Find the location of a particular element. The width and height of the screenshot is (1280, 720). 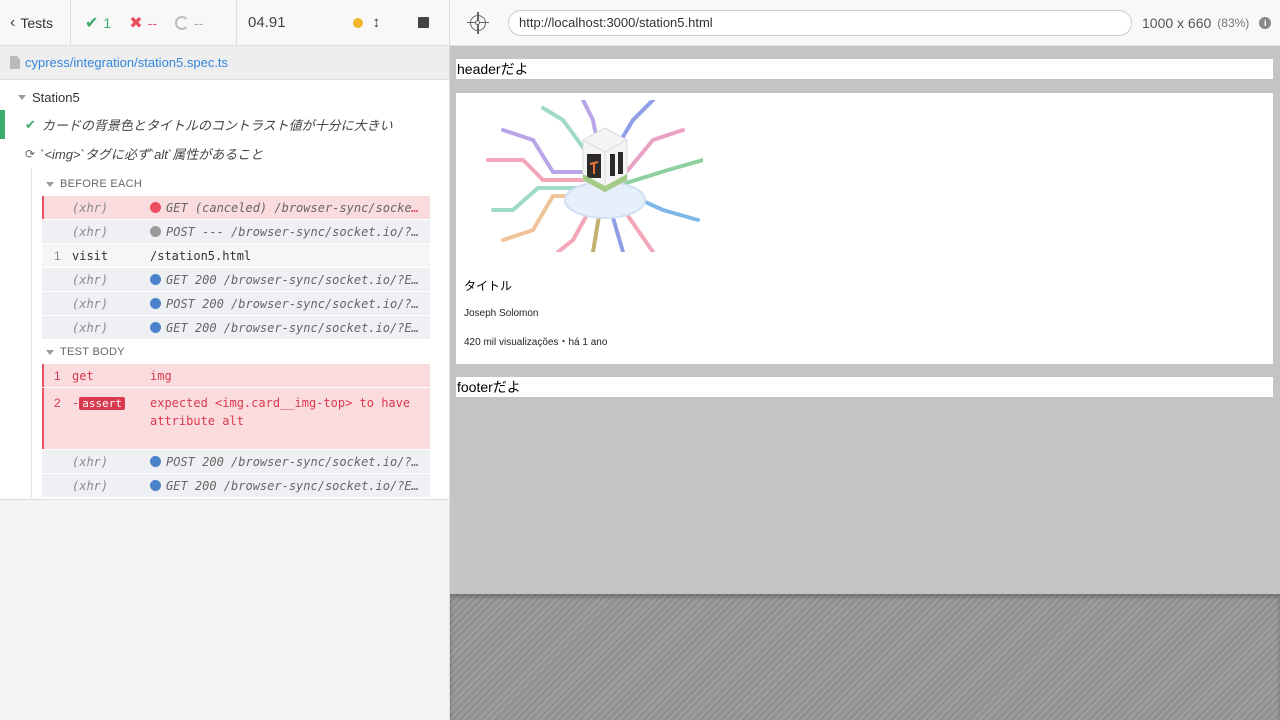

card-title: タイトル is located at coordinates (488, 286).